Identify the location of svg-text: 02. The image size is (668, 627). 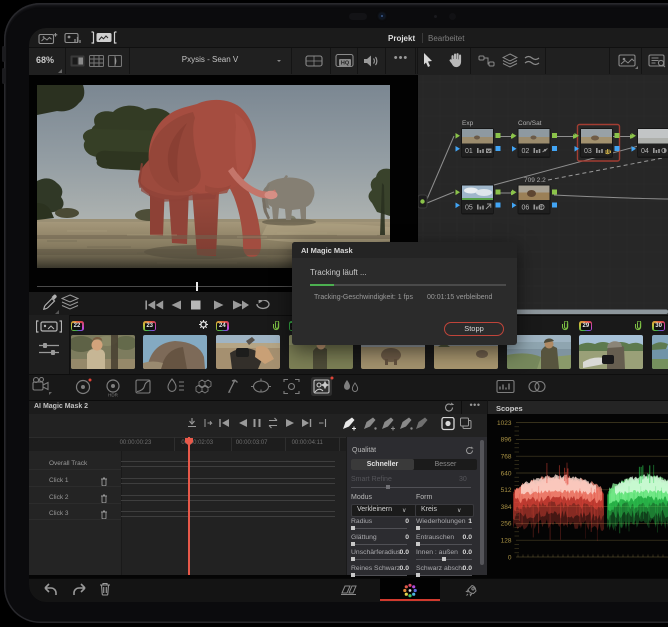
(526, 151).